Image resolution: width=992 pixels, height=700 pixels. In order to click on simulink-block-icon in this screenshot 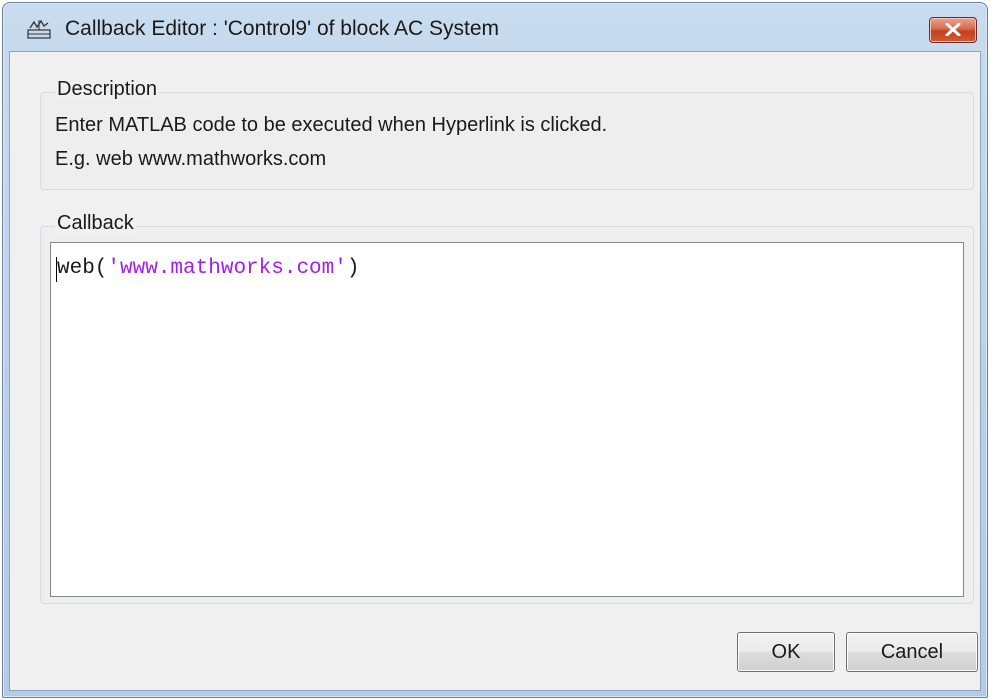, I will do `click(39, 29)`.